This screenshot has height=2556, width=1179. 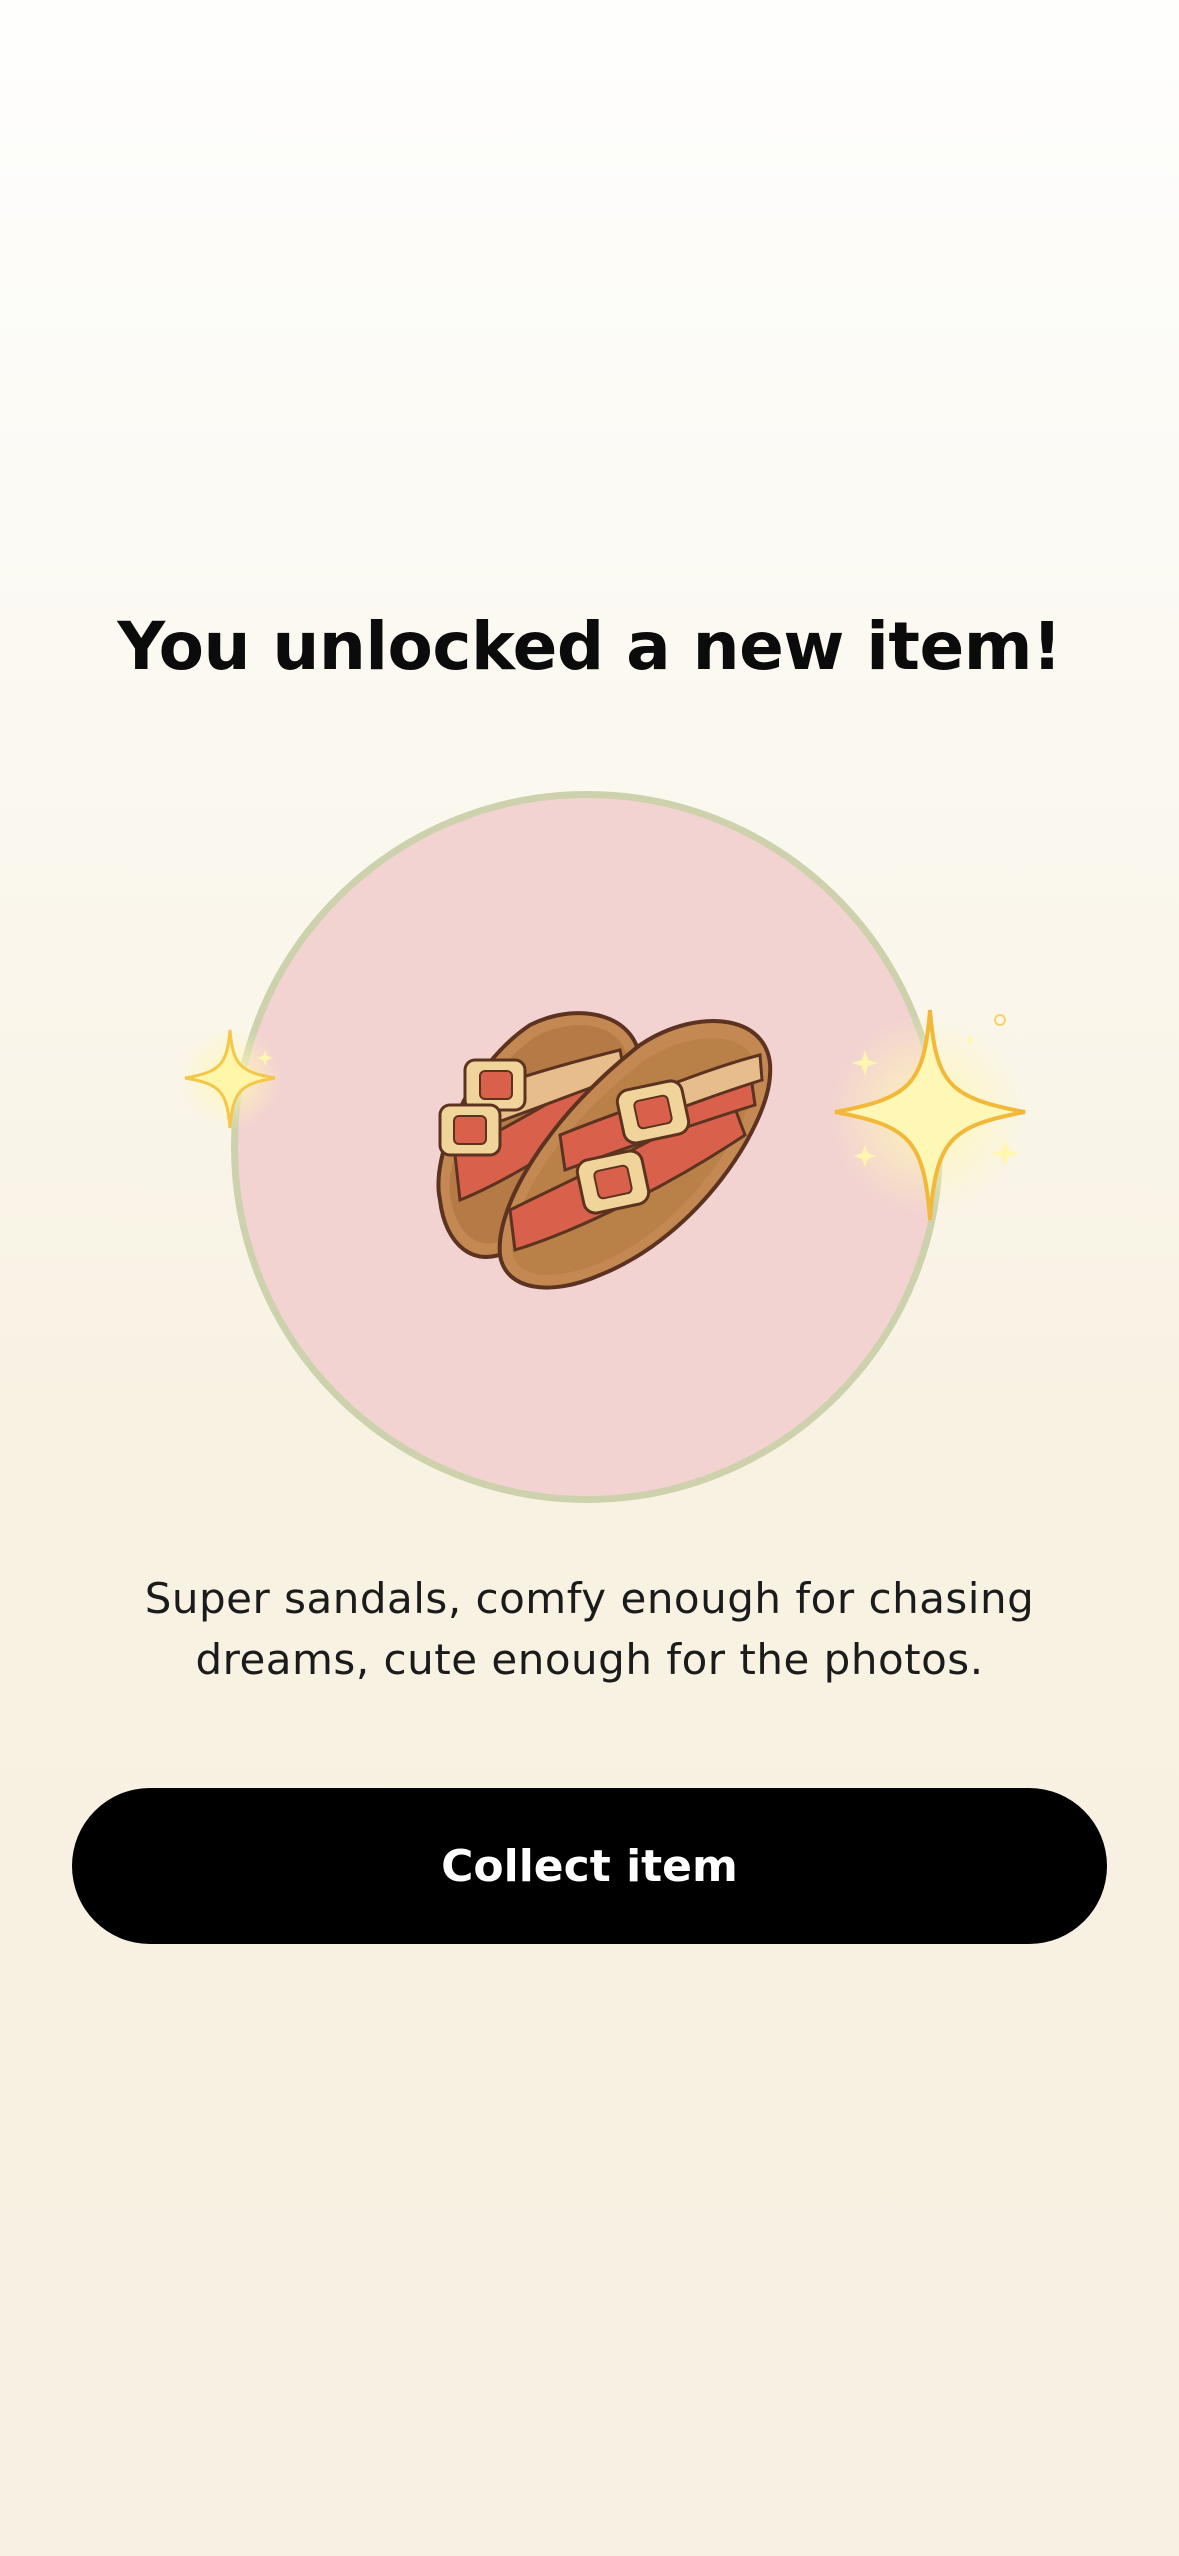 What do you see at coordinates (604, 1150) in the screenshot?
I see `sandals-image` at bounding box center [604, 1150].